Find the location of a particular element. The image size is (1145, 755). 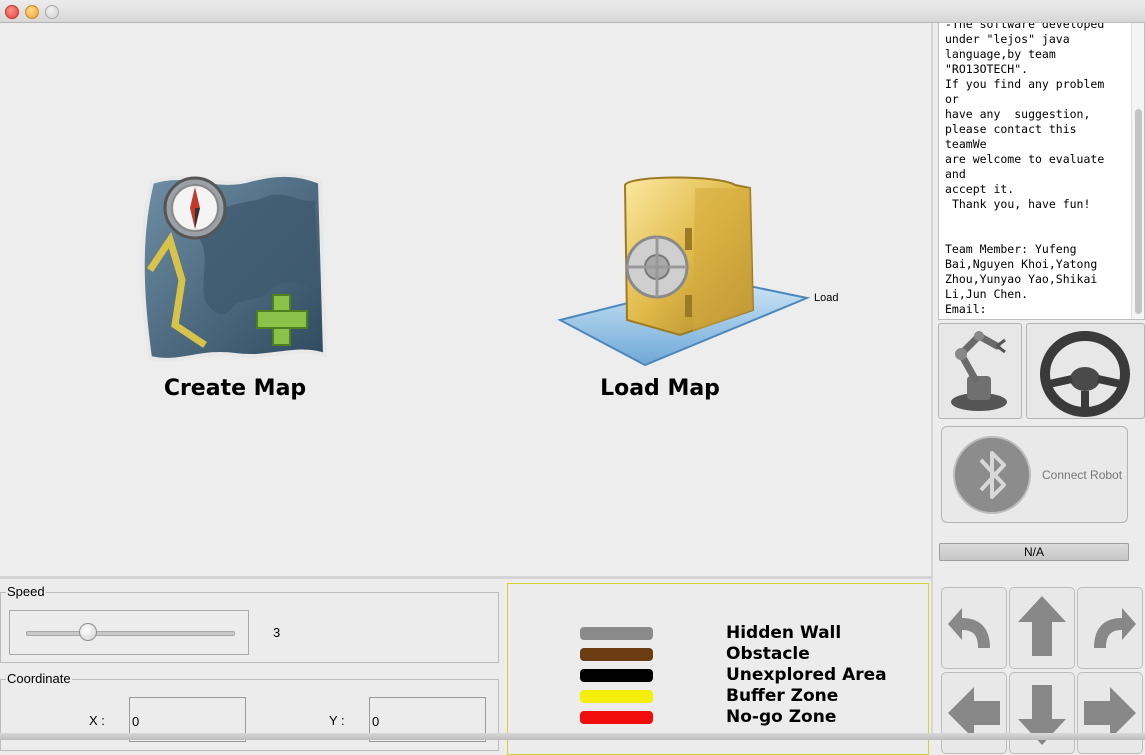

vertical-divider is located at coordinates (932, 381).